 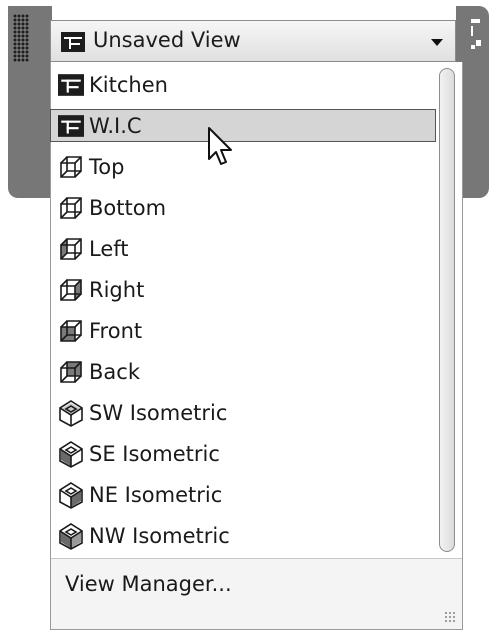 What do you see at coordinates (128, 207) in the screenshot?
I see `list-item-label: Bottom` at bounding box center [128, 207].